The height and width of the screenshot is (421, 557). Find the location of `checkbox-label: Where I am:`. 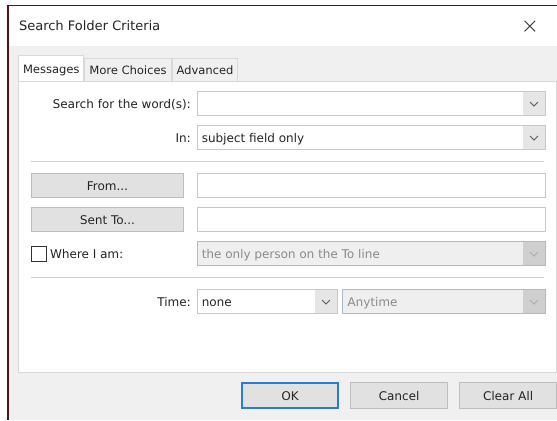

checkbox-label: Where I am: is located at coordinates (87, 253).